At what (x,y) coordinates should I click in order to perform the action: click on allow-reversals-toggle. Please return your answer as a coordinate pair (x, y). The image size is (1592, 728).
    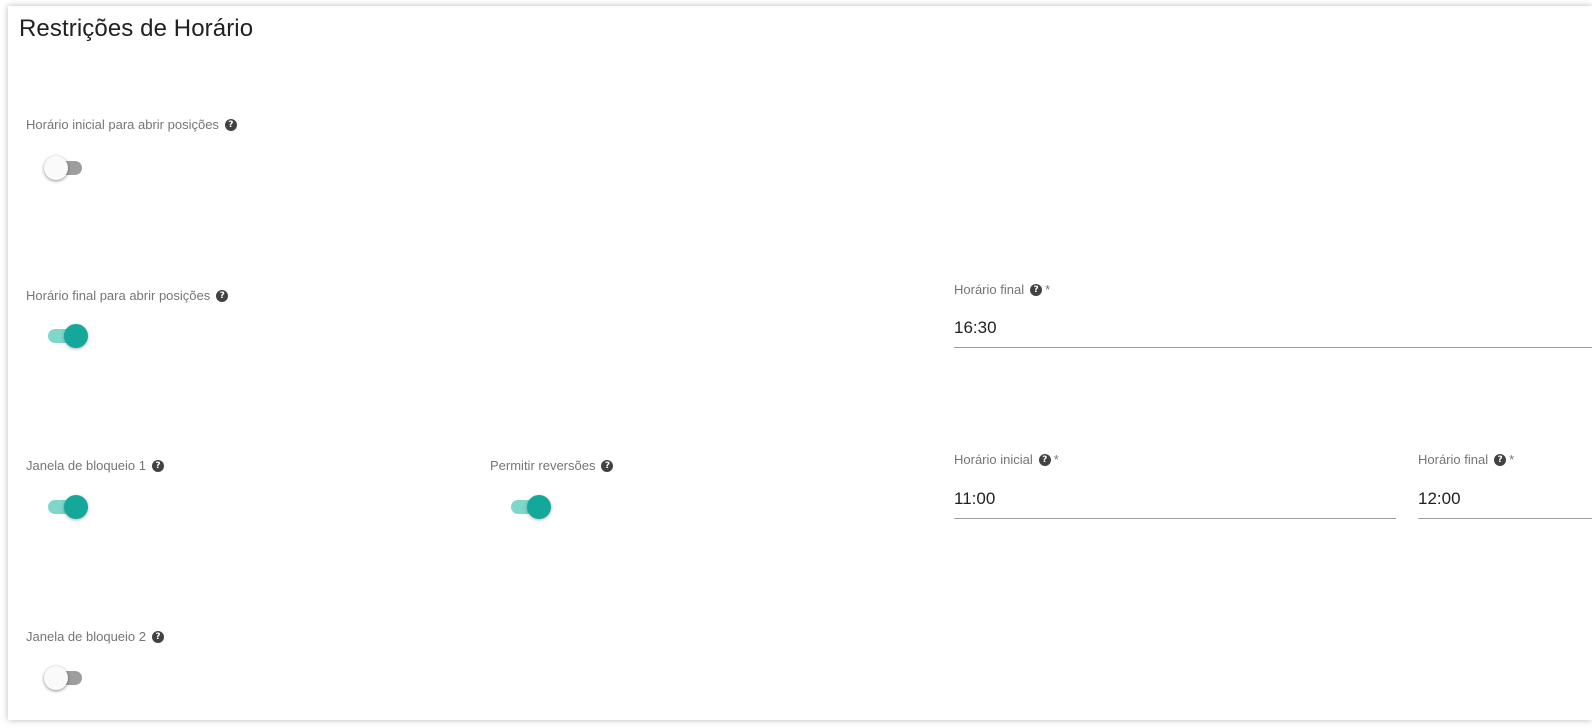
    Looking at the image, I should click on (529, 507).